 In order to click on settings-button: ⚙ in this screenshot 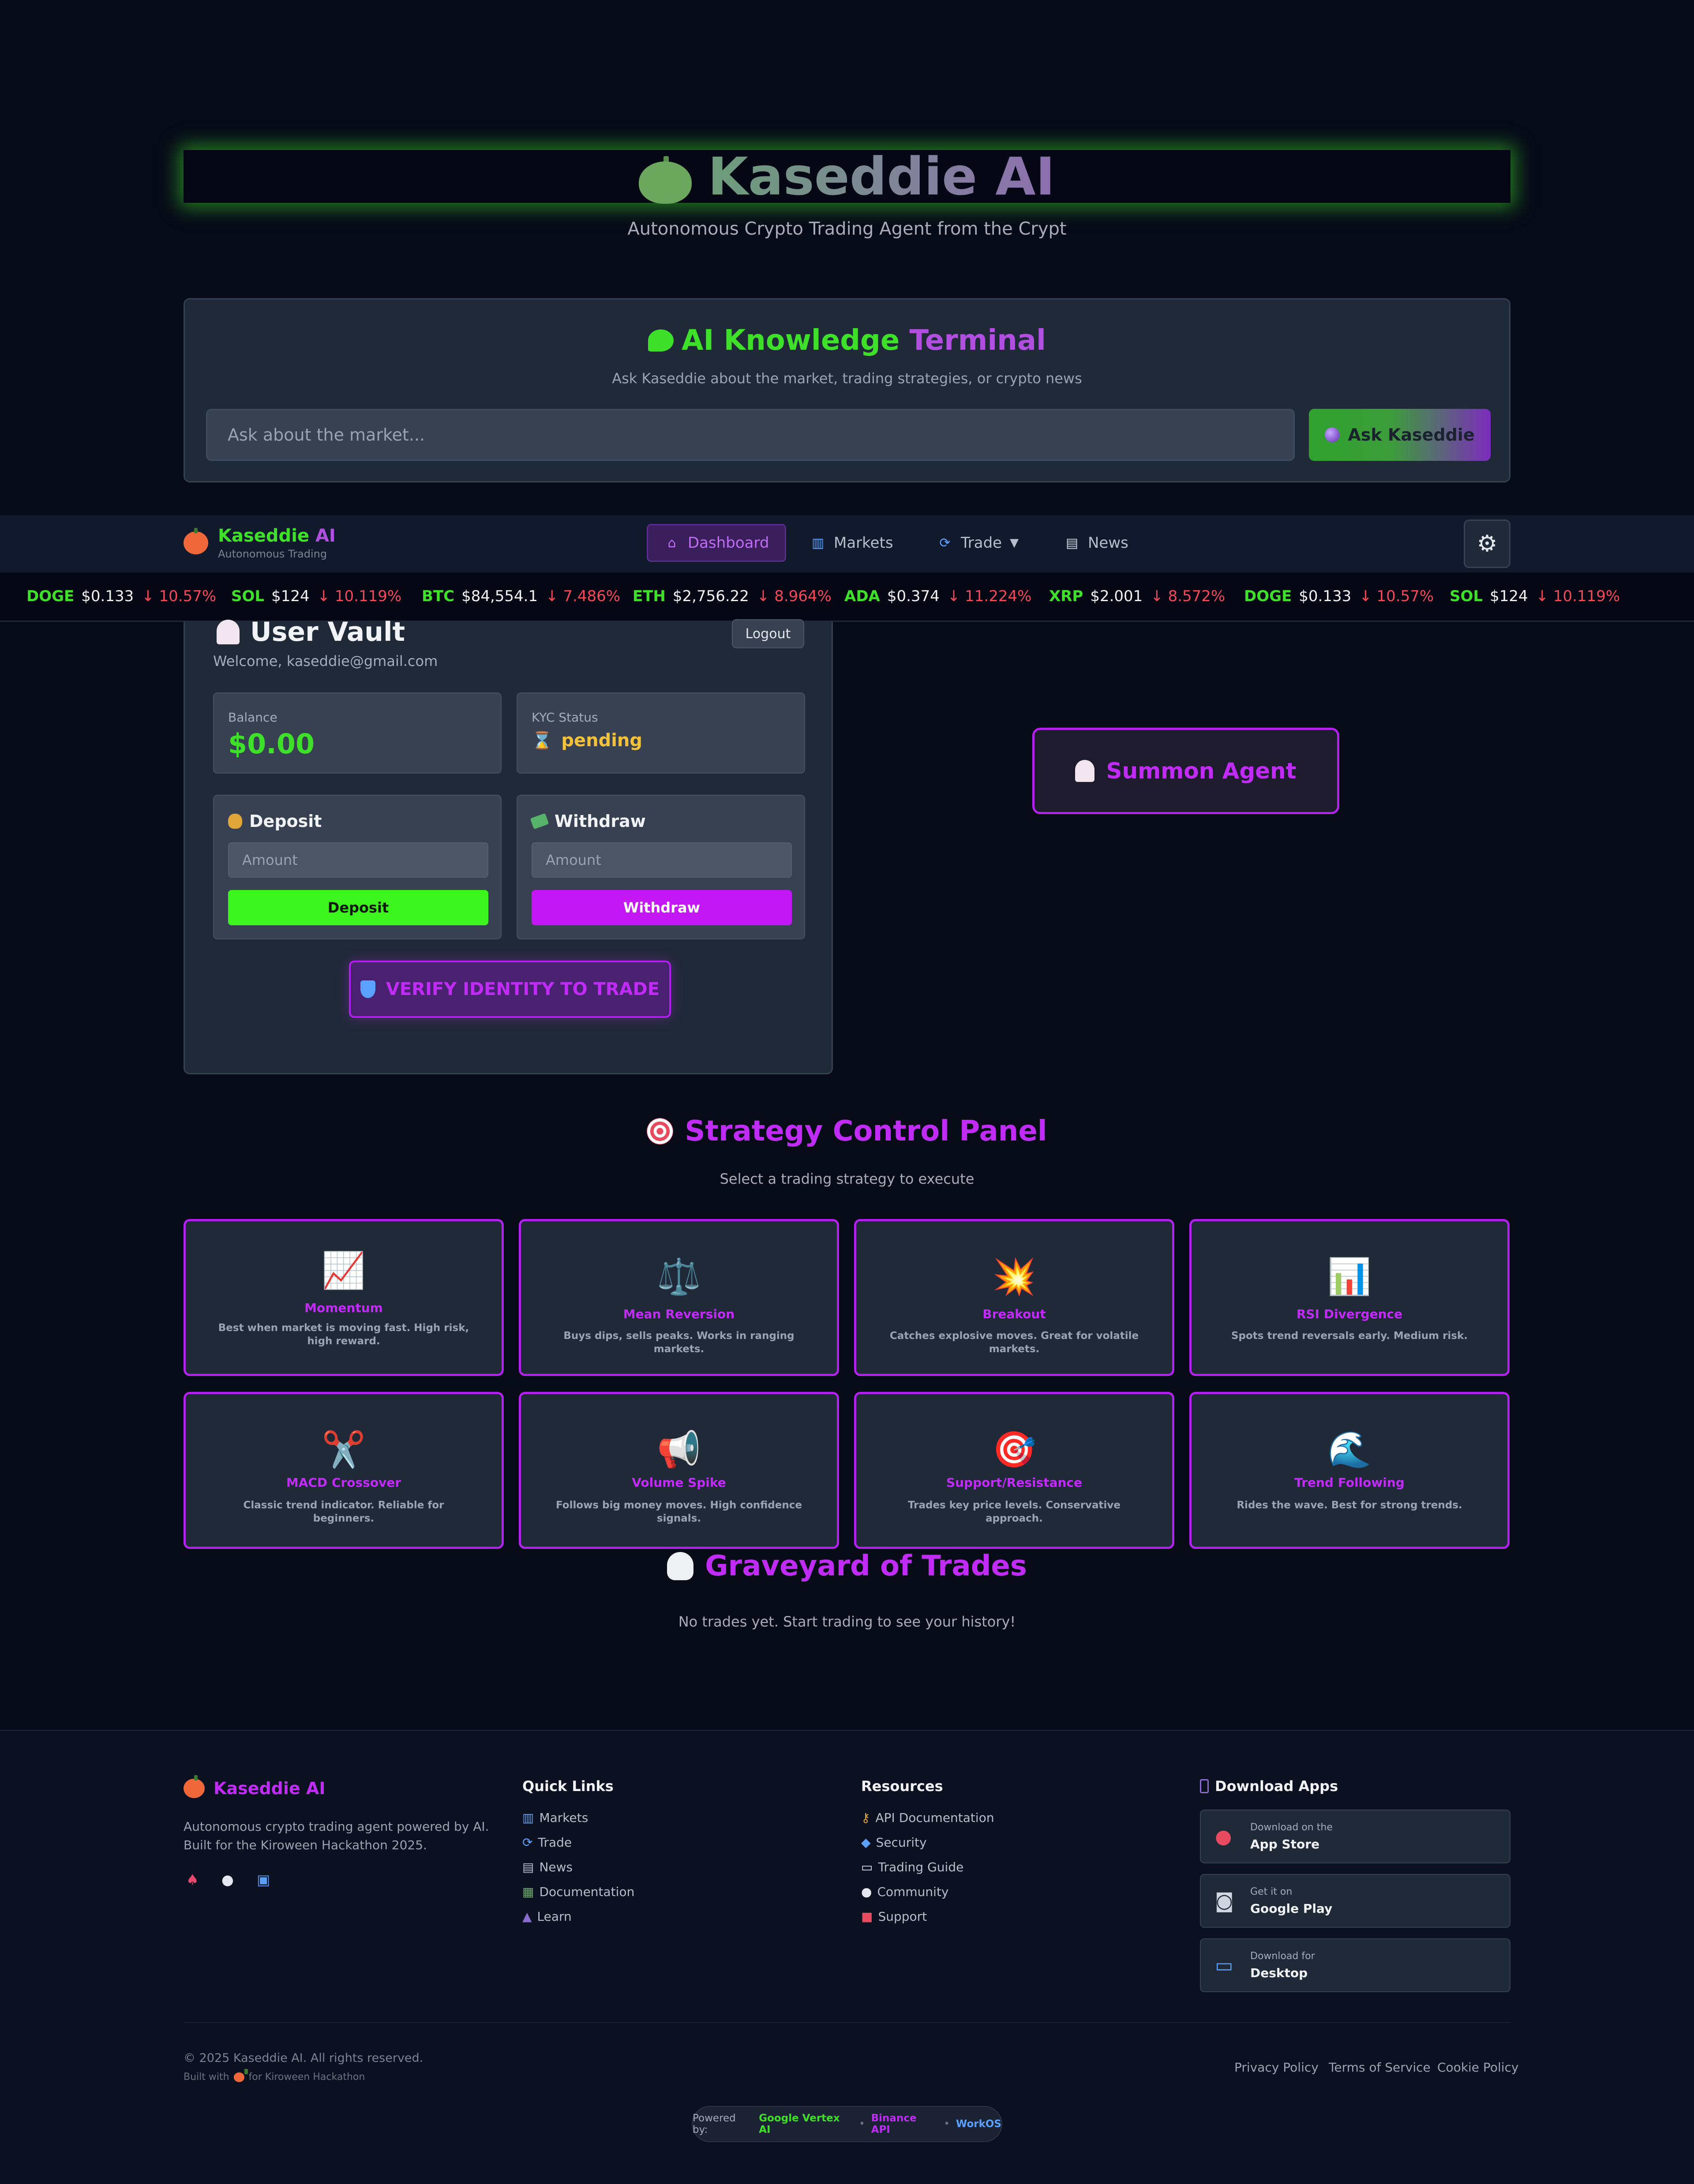, I will do `click(1487, 544)`.